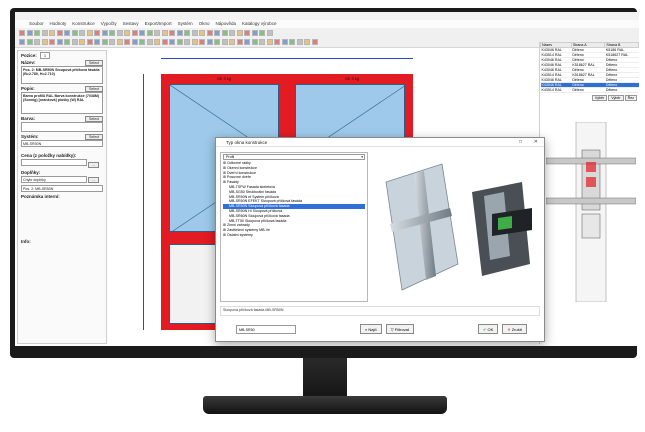 The width and height of the screenshot is (645, 432). I want to click on system-combo: MB-SR50, so click(266, 329).